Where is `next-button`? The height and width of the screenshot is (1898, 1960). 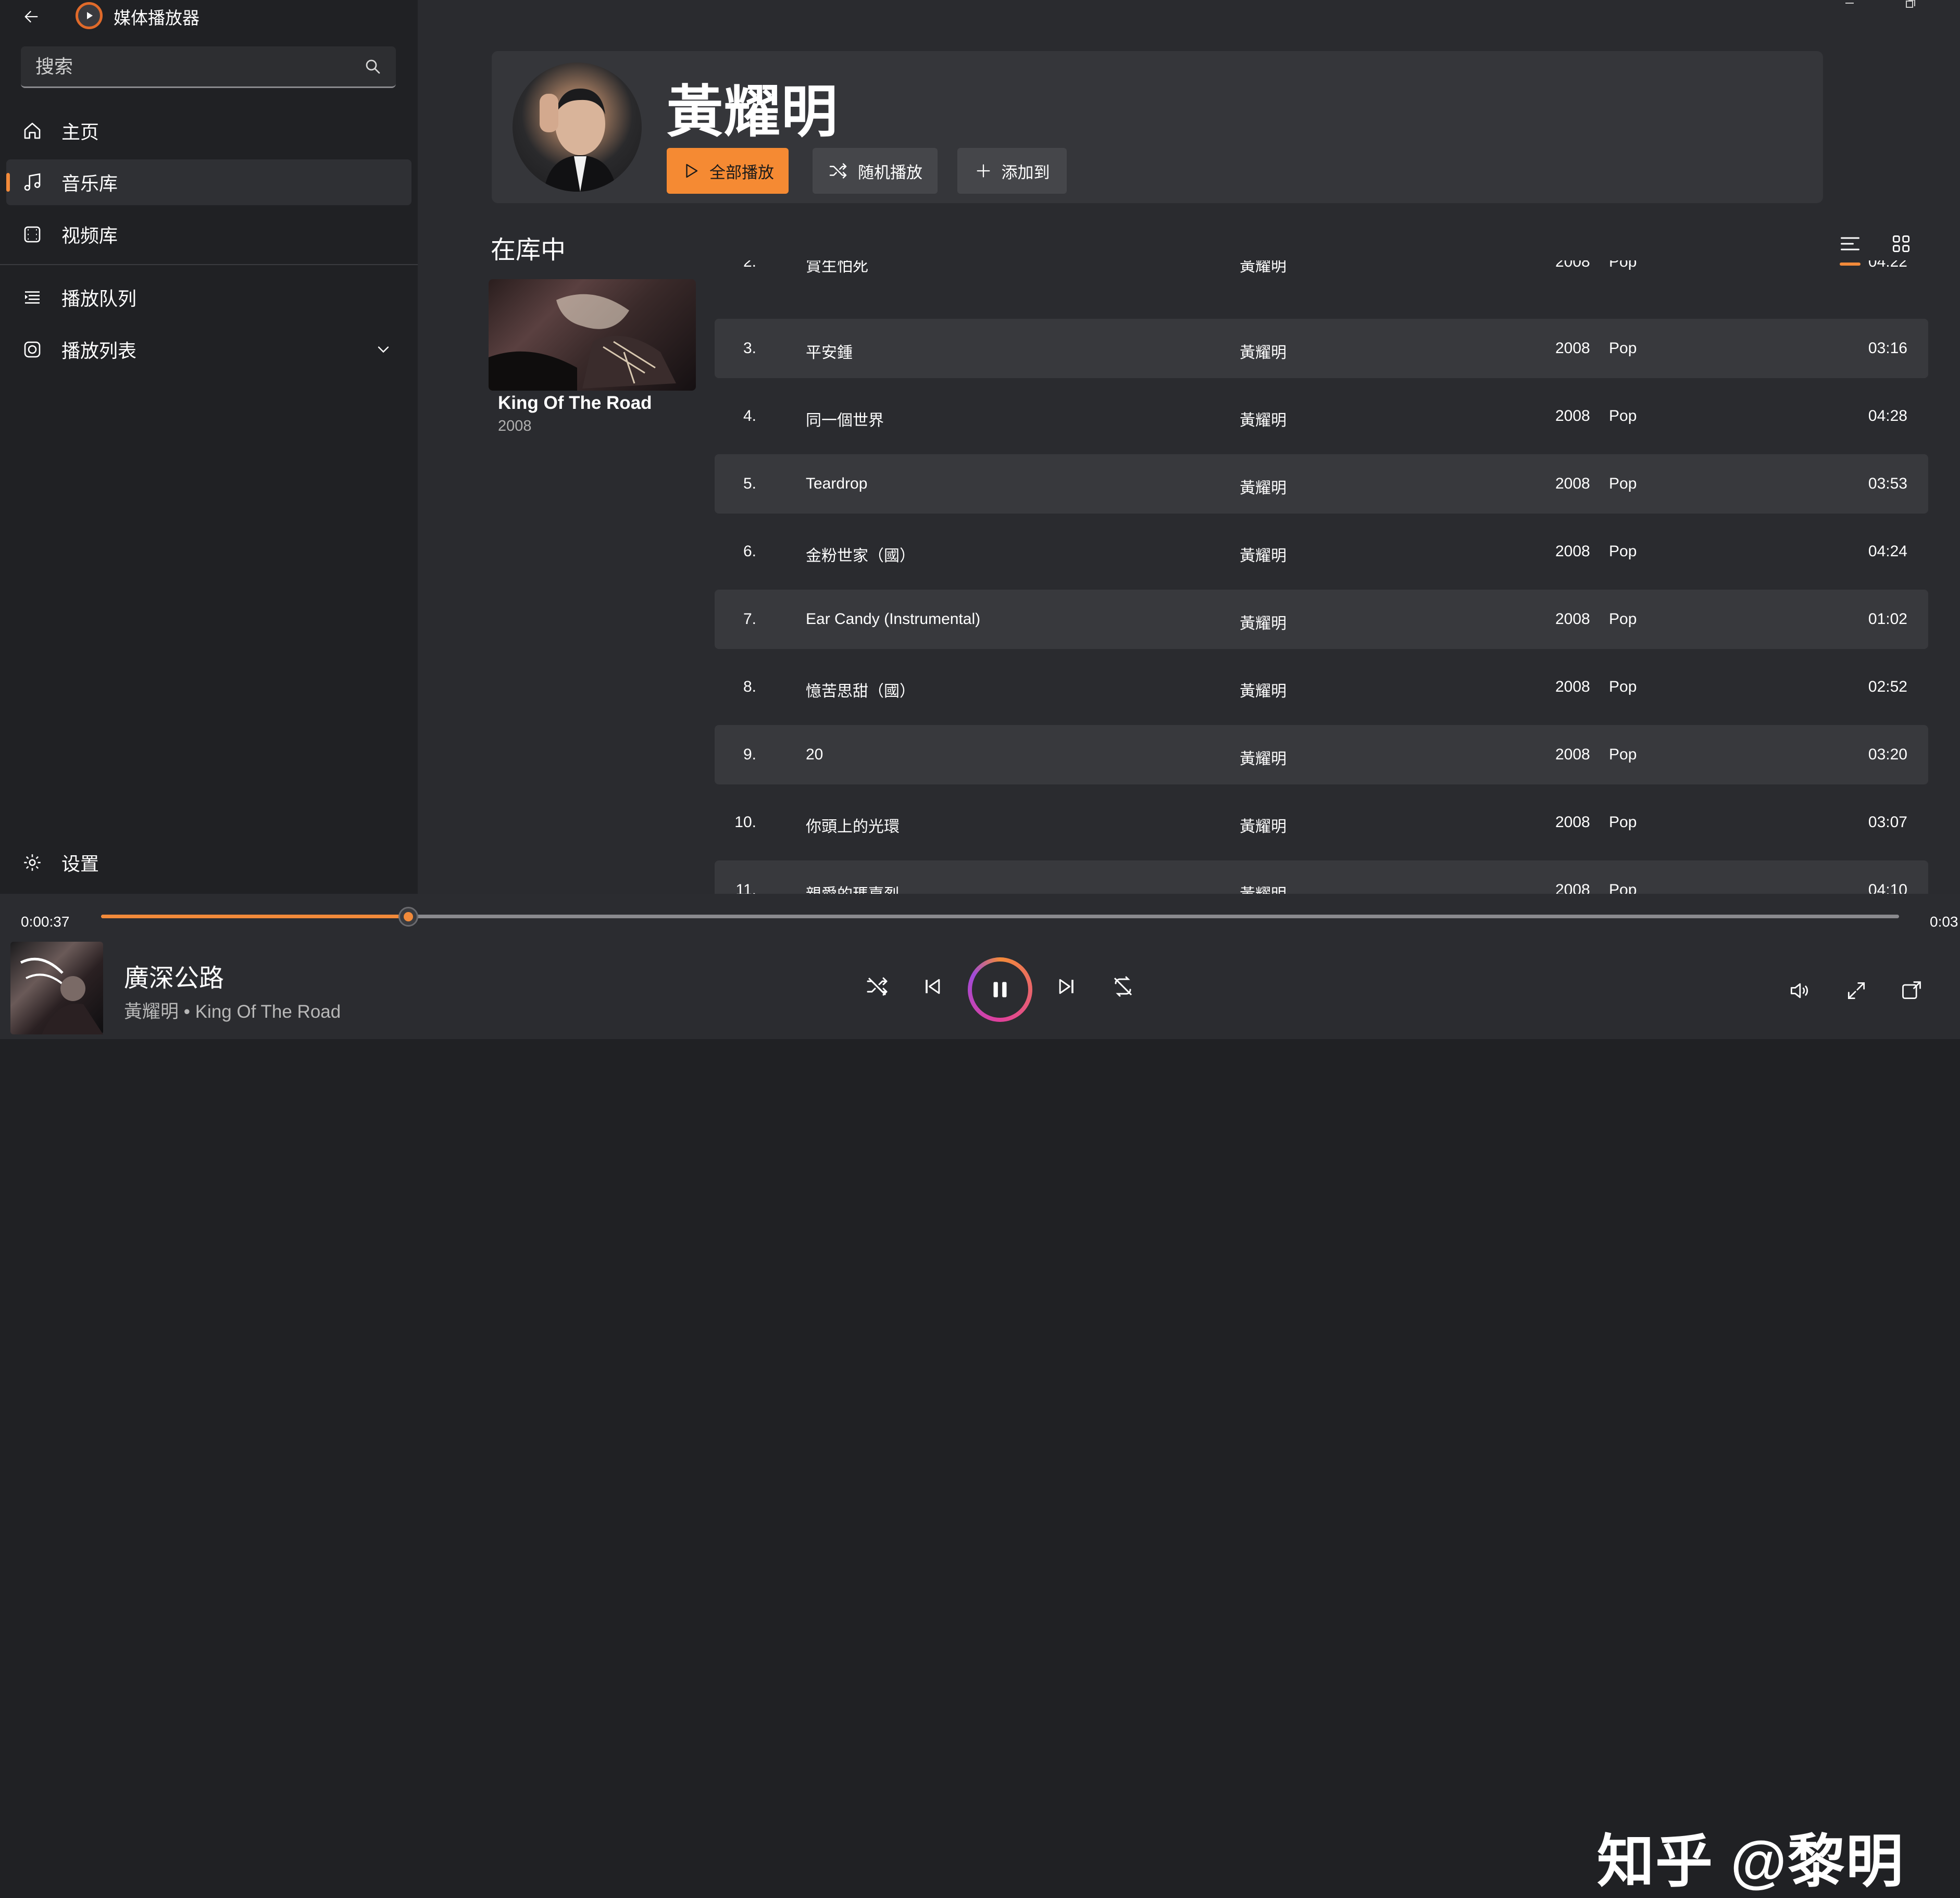
next-button is located at coordinates (1066, 986).